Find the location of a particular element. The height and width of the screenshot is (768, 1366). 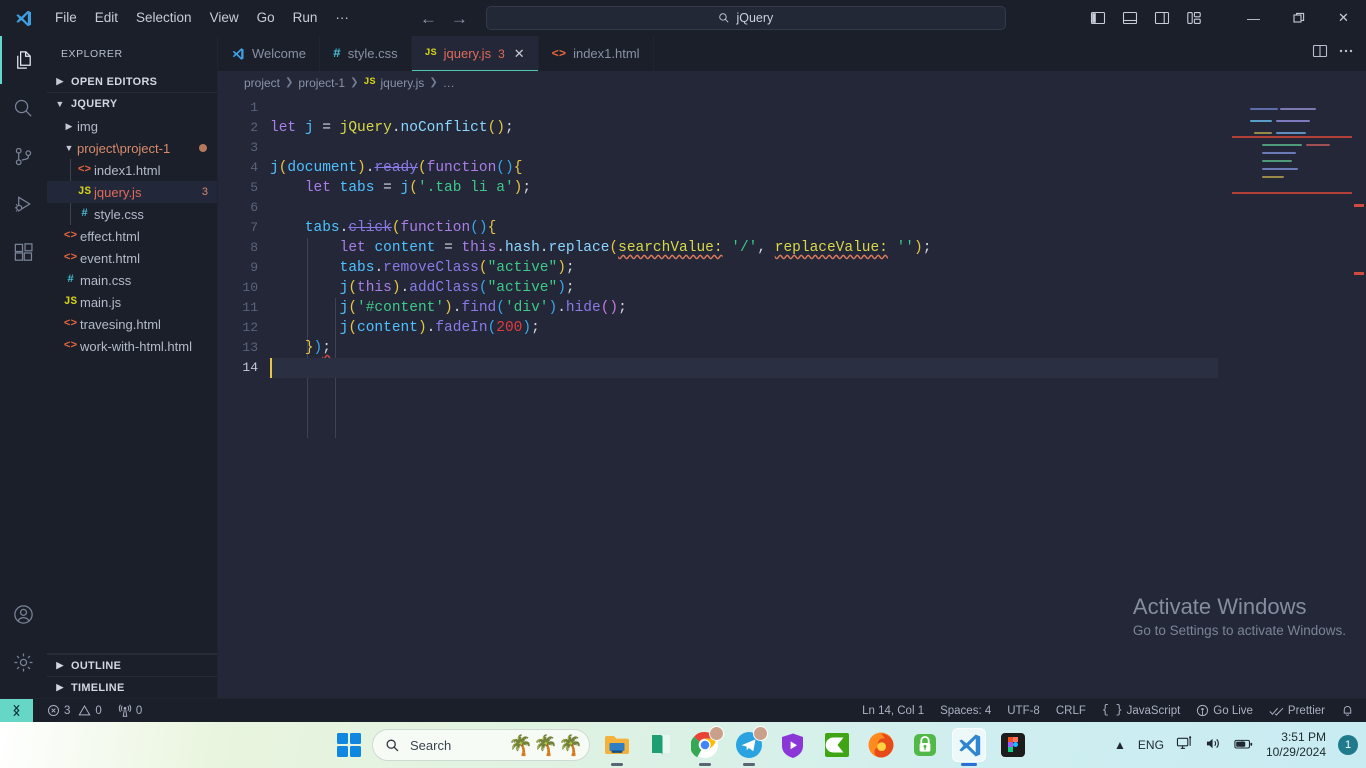

tree-item-work-with-html: <> work-with-html.html is located at coordinates (132, 346).